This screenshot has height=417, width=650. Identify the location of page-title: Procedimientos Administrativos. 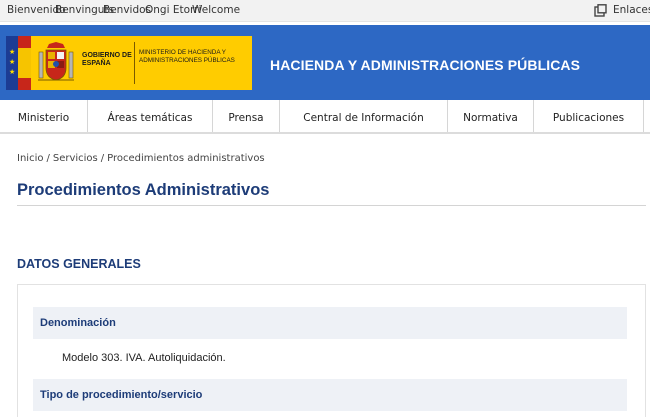
(143, 190).